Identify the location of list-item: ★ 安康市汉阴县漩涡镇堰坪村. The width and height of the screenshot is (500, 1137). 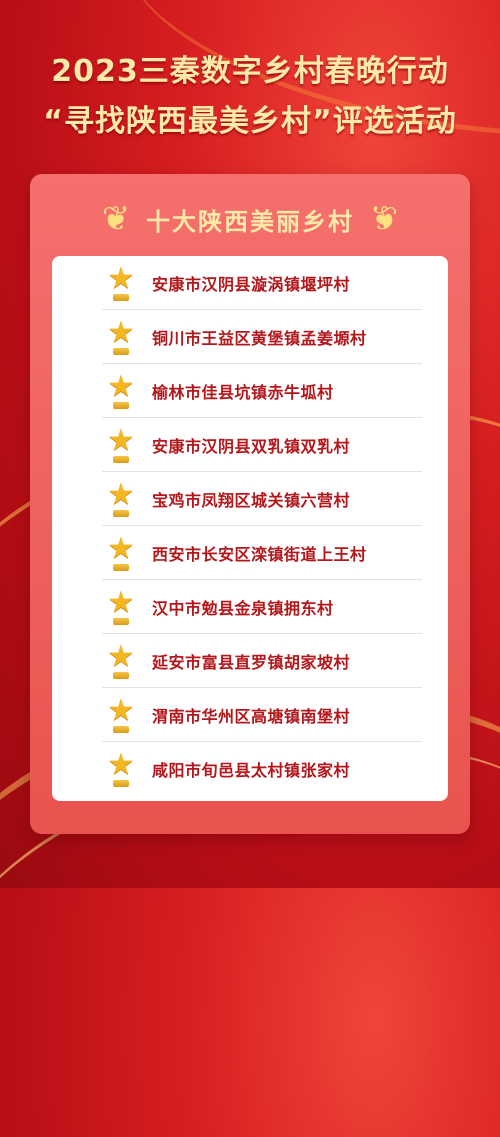
(250, 283).